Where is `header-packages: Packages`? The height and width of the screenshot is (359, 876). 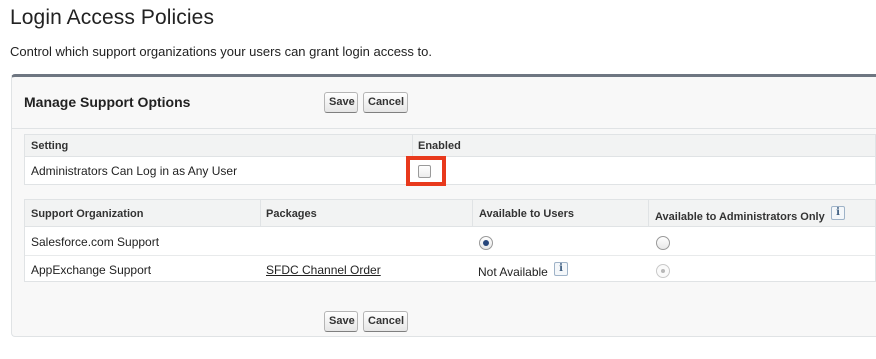
header-packages: Packages is located at coordinates (291, 214).